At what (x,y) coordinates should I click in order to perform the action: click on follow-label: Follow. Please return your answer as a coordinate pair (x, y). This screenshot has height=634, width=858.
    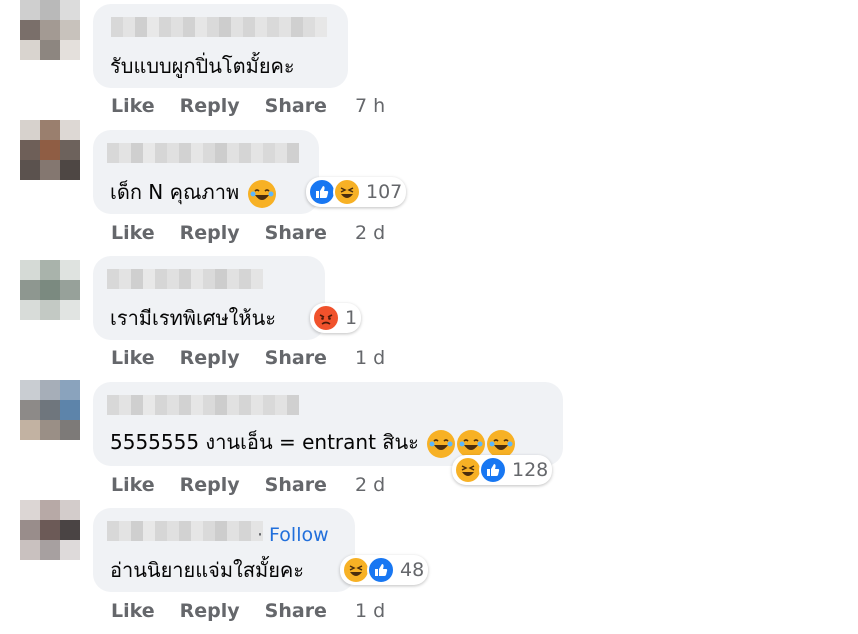
    Looking at the image, I should click on (299, 535).